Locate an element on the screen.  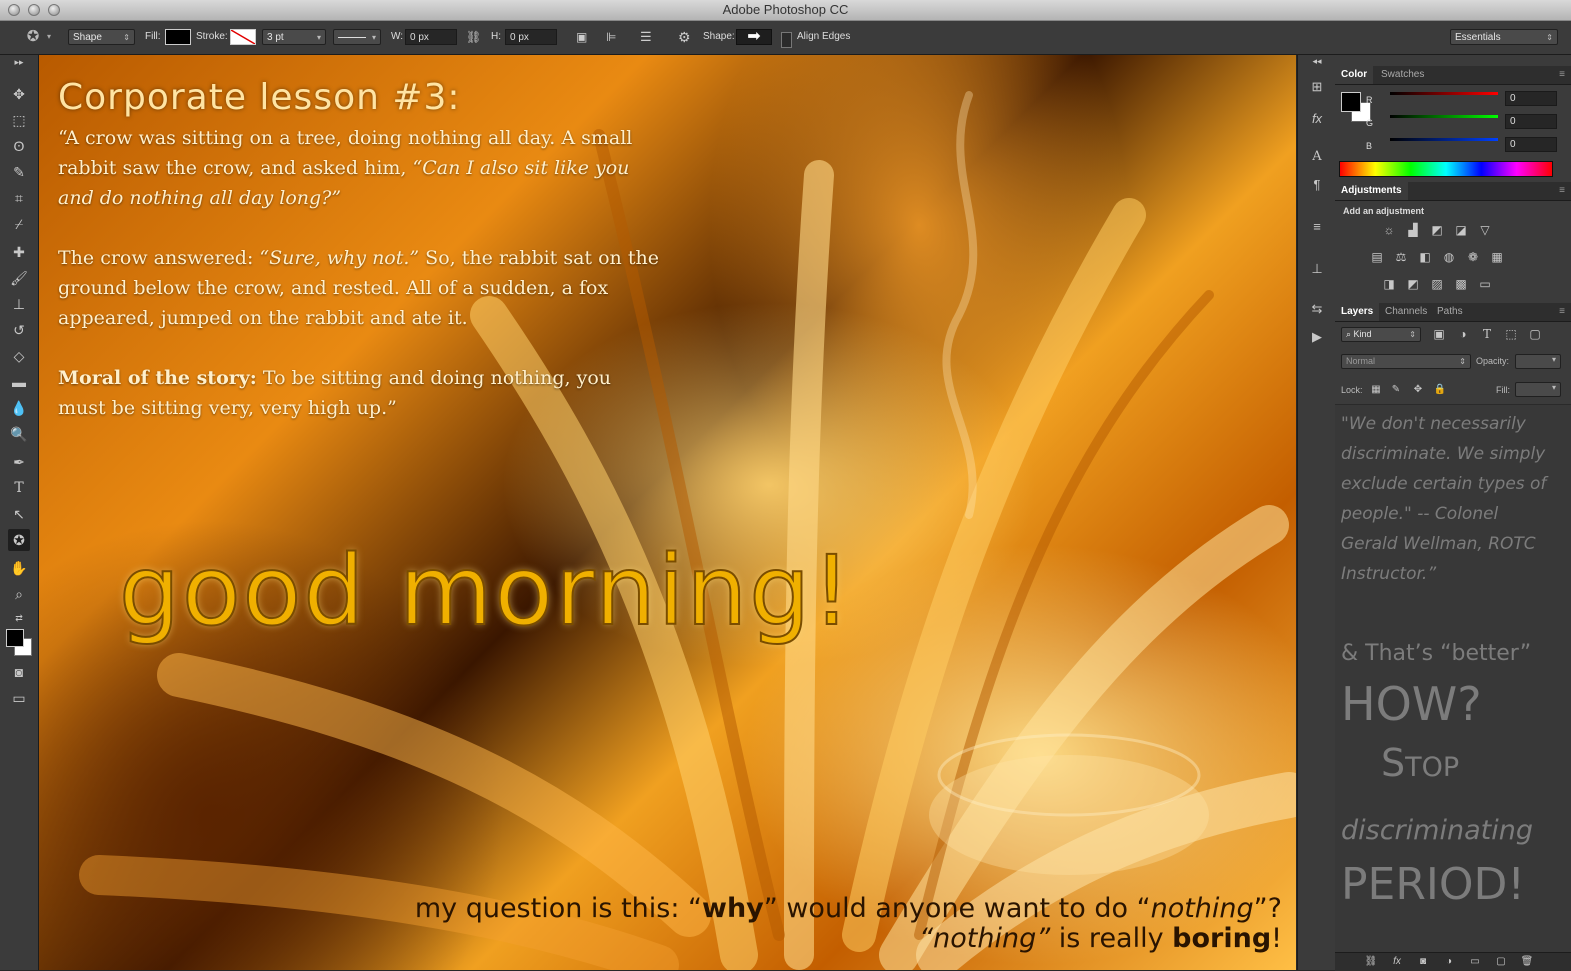
filter-type-icon: T is located at coordinates (1487, 334).